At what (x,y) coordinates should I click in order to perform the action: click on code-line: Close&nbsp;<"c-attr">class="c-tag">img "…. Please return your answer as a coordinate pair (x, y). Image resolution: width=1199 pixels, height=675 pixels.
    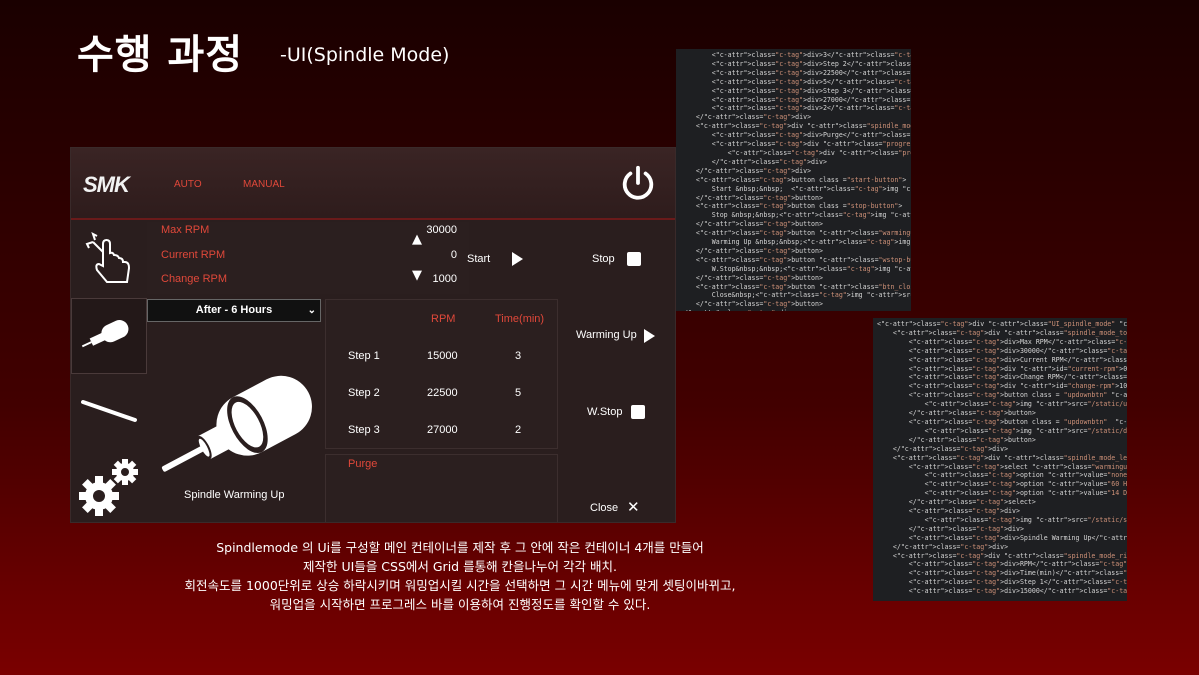
    Looking at the image, I should click on (795, 295).